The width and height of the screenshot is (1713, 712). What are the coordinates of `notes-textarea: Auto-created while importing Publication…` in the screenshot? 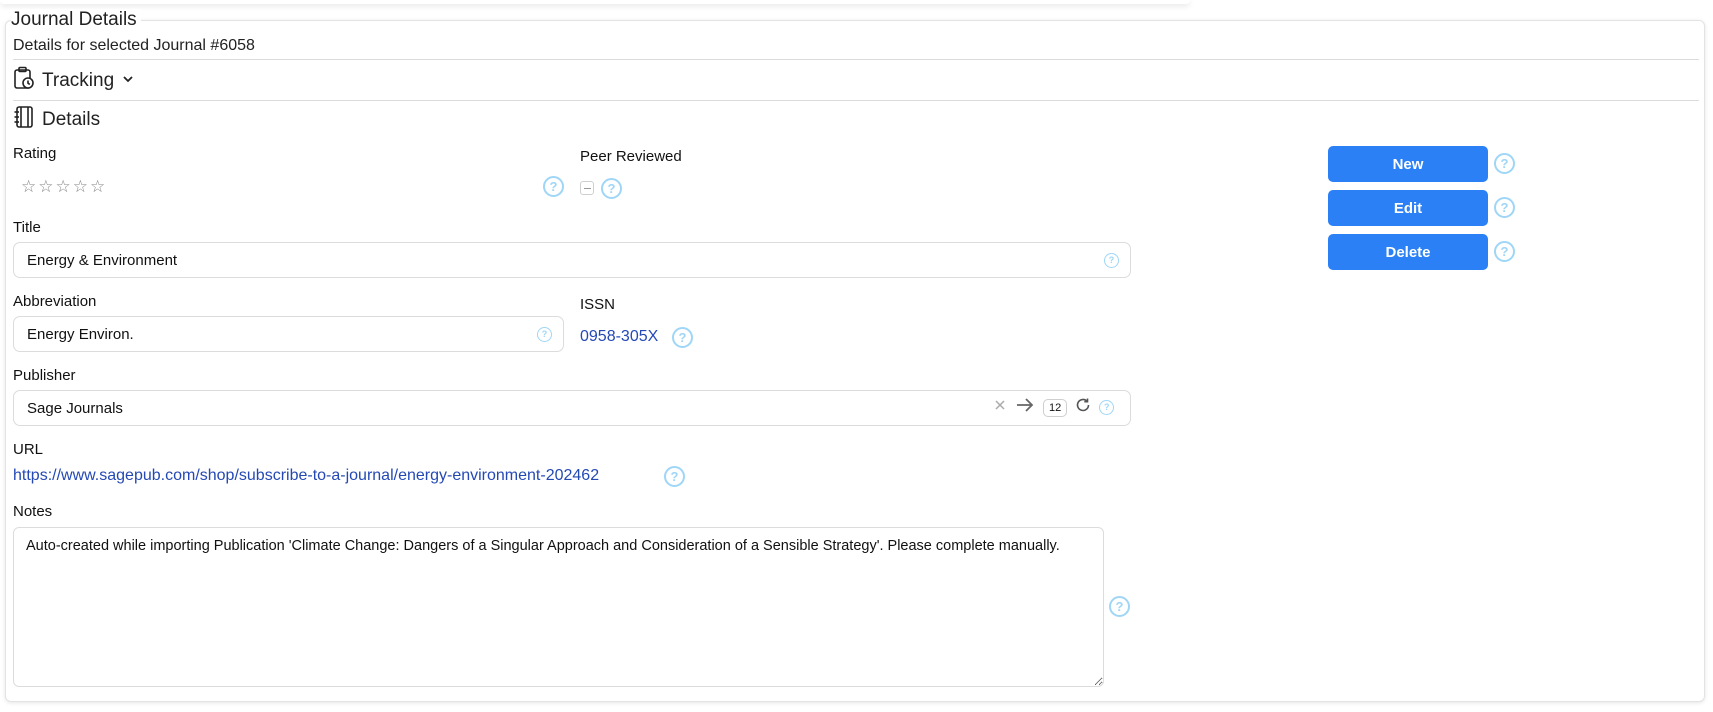 It's located at (558, 607).